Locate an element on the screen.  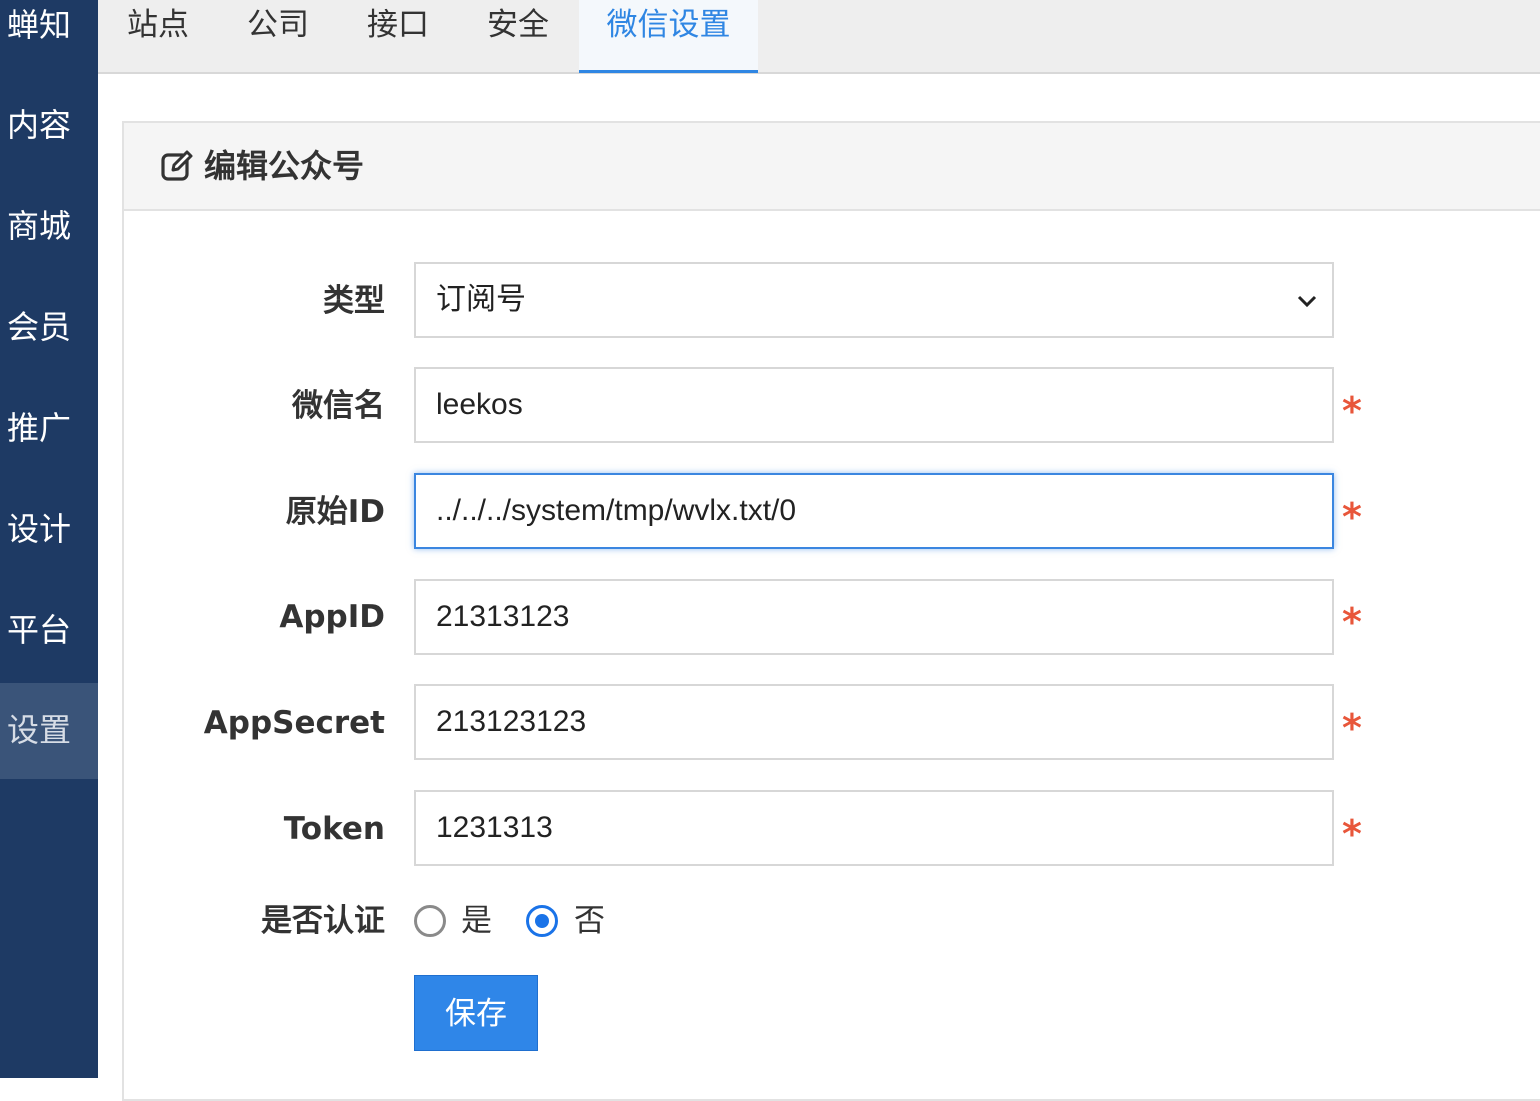
token-label: Token is located at coordinates (334, 829).